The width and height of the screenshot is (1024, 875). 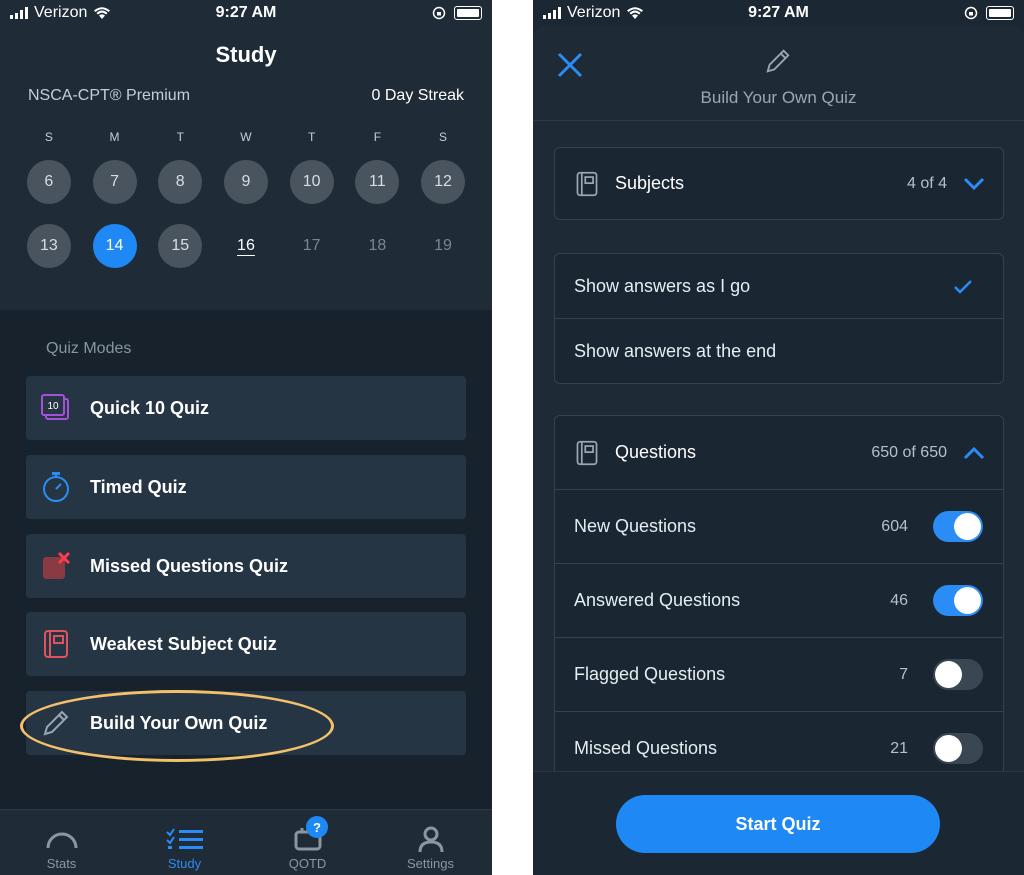 I want to click on calendar-week: 13 14 15 16 17 18 19, so click(x=246, y=246).